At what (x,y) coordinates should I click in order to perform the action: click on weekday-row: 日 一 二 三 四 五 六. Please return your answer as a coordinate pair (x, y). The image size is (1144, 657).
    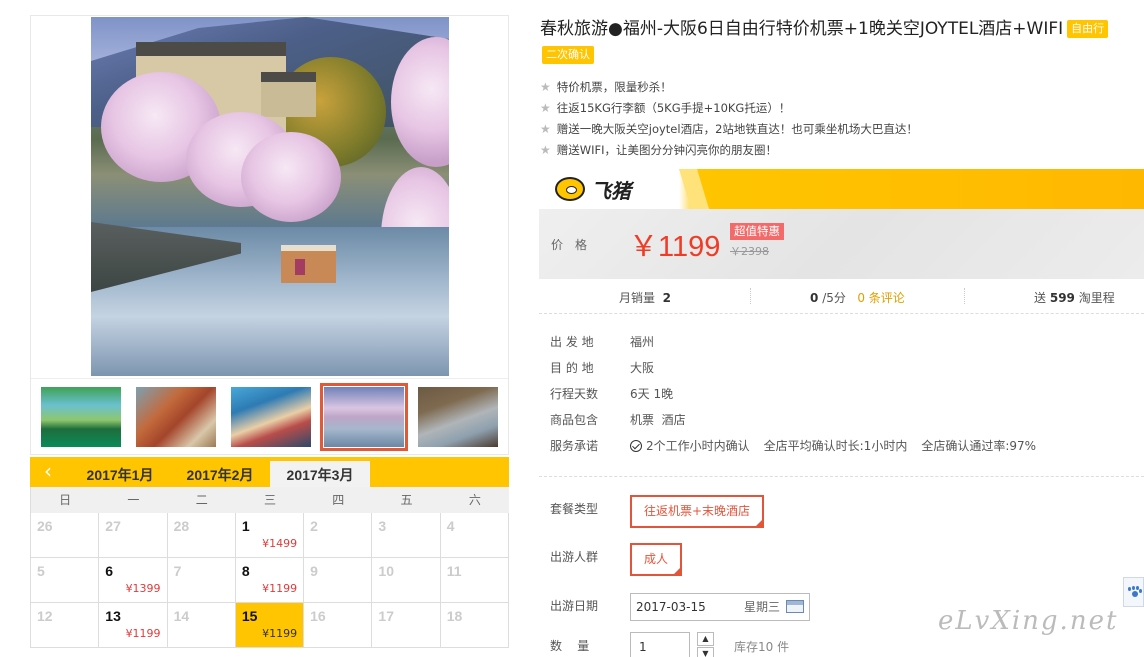
    Looking at the image, I should click on (269, 500).